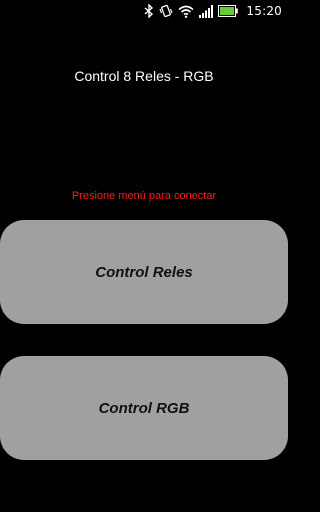 The width and height of the screenshot is (320, 512). I want to click on control-rgb-label: Control RGB, so click(144, 408).